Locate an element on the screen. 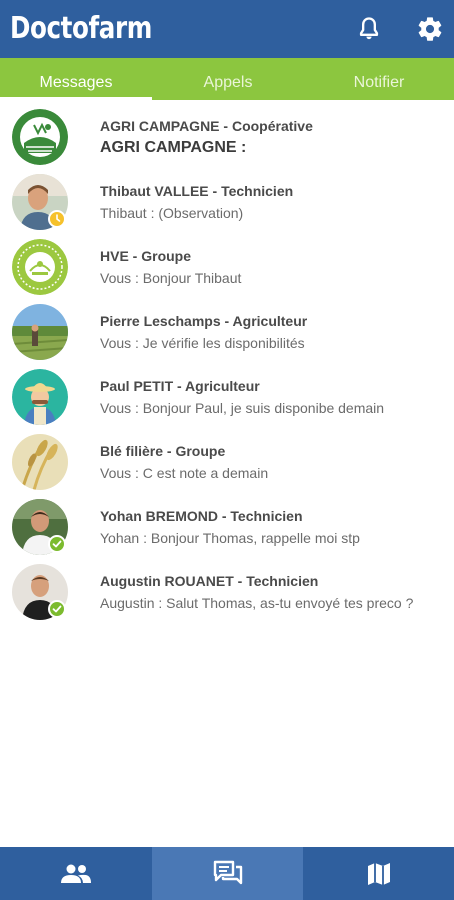 This screenshot has width=454, height=900. tab-appels: Appels is located at coordinates (228, 79).